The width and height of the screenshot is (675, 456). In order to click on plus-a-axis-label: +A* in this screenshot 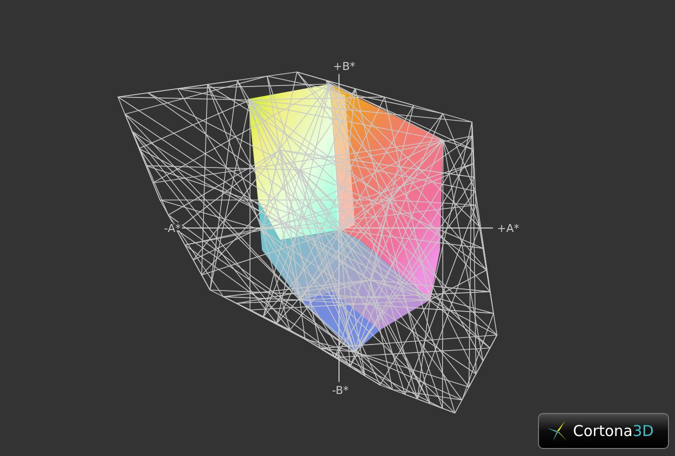, I will do `click(508, 228)`.